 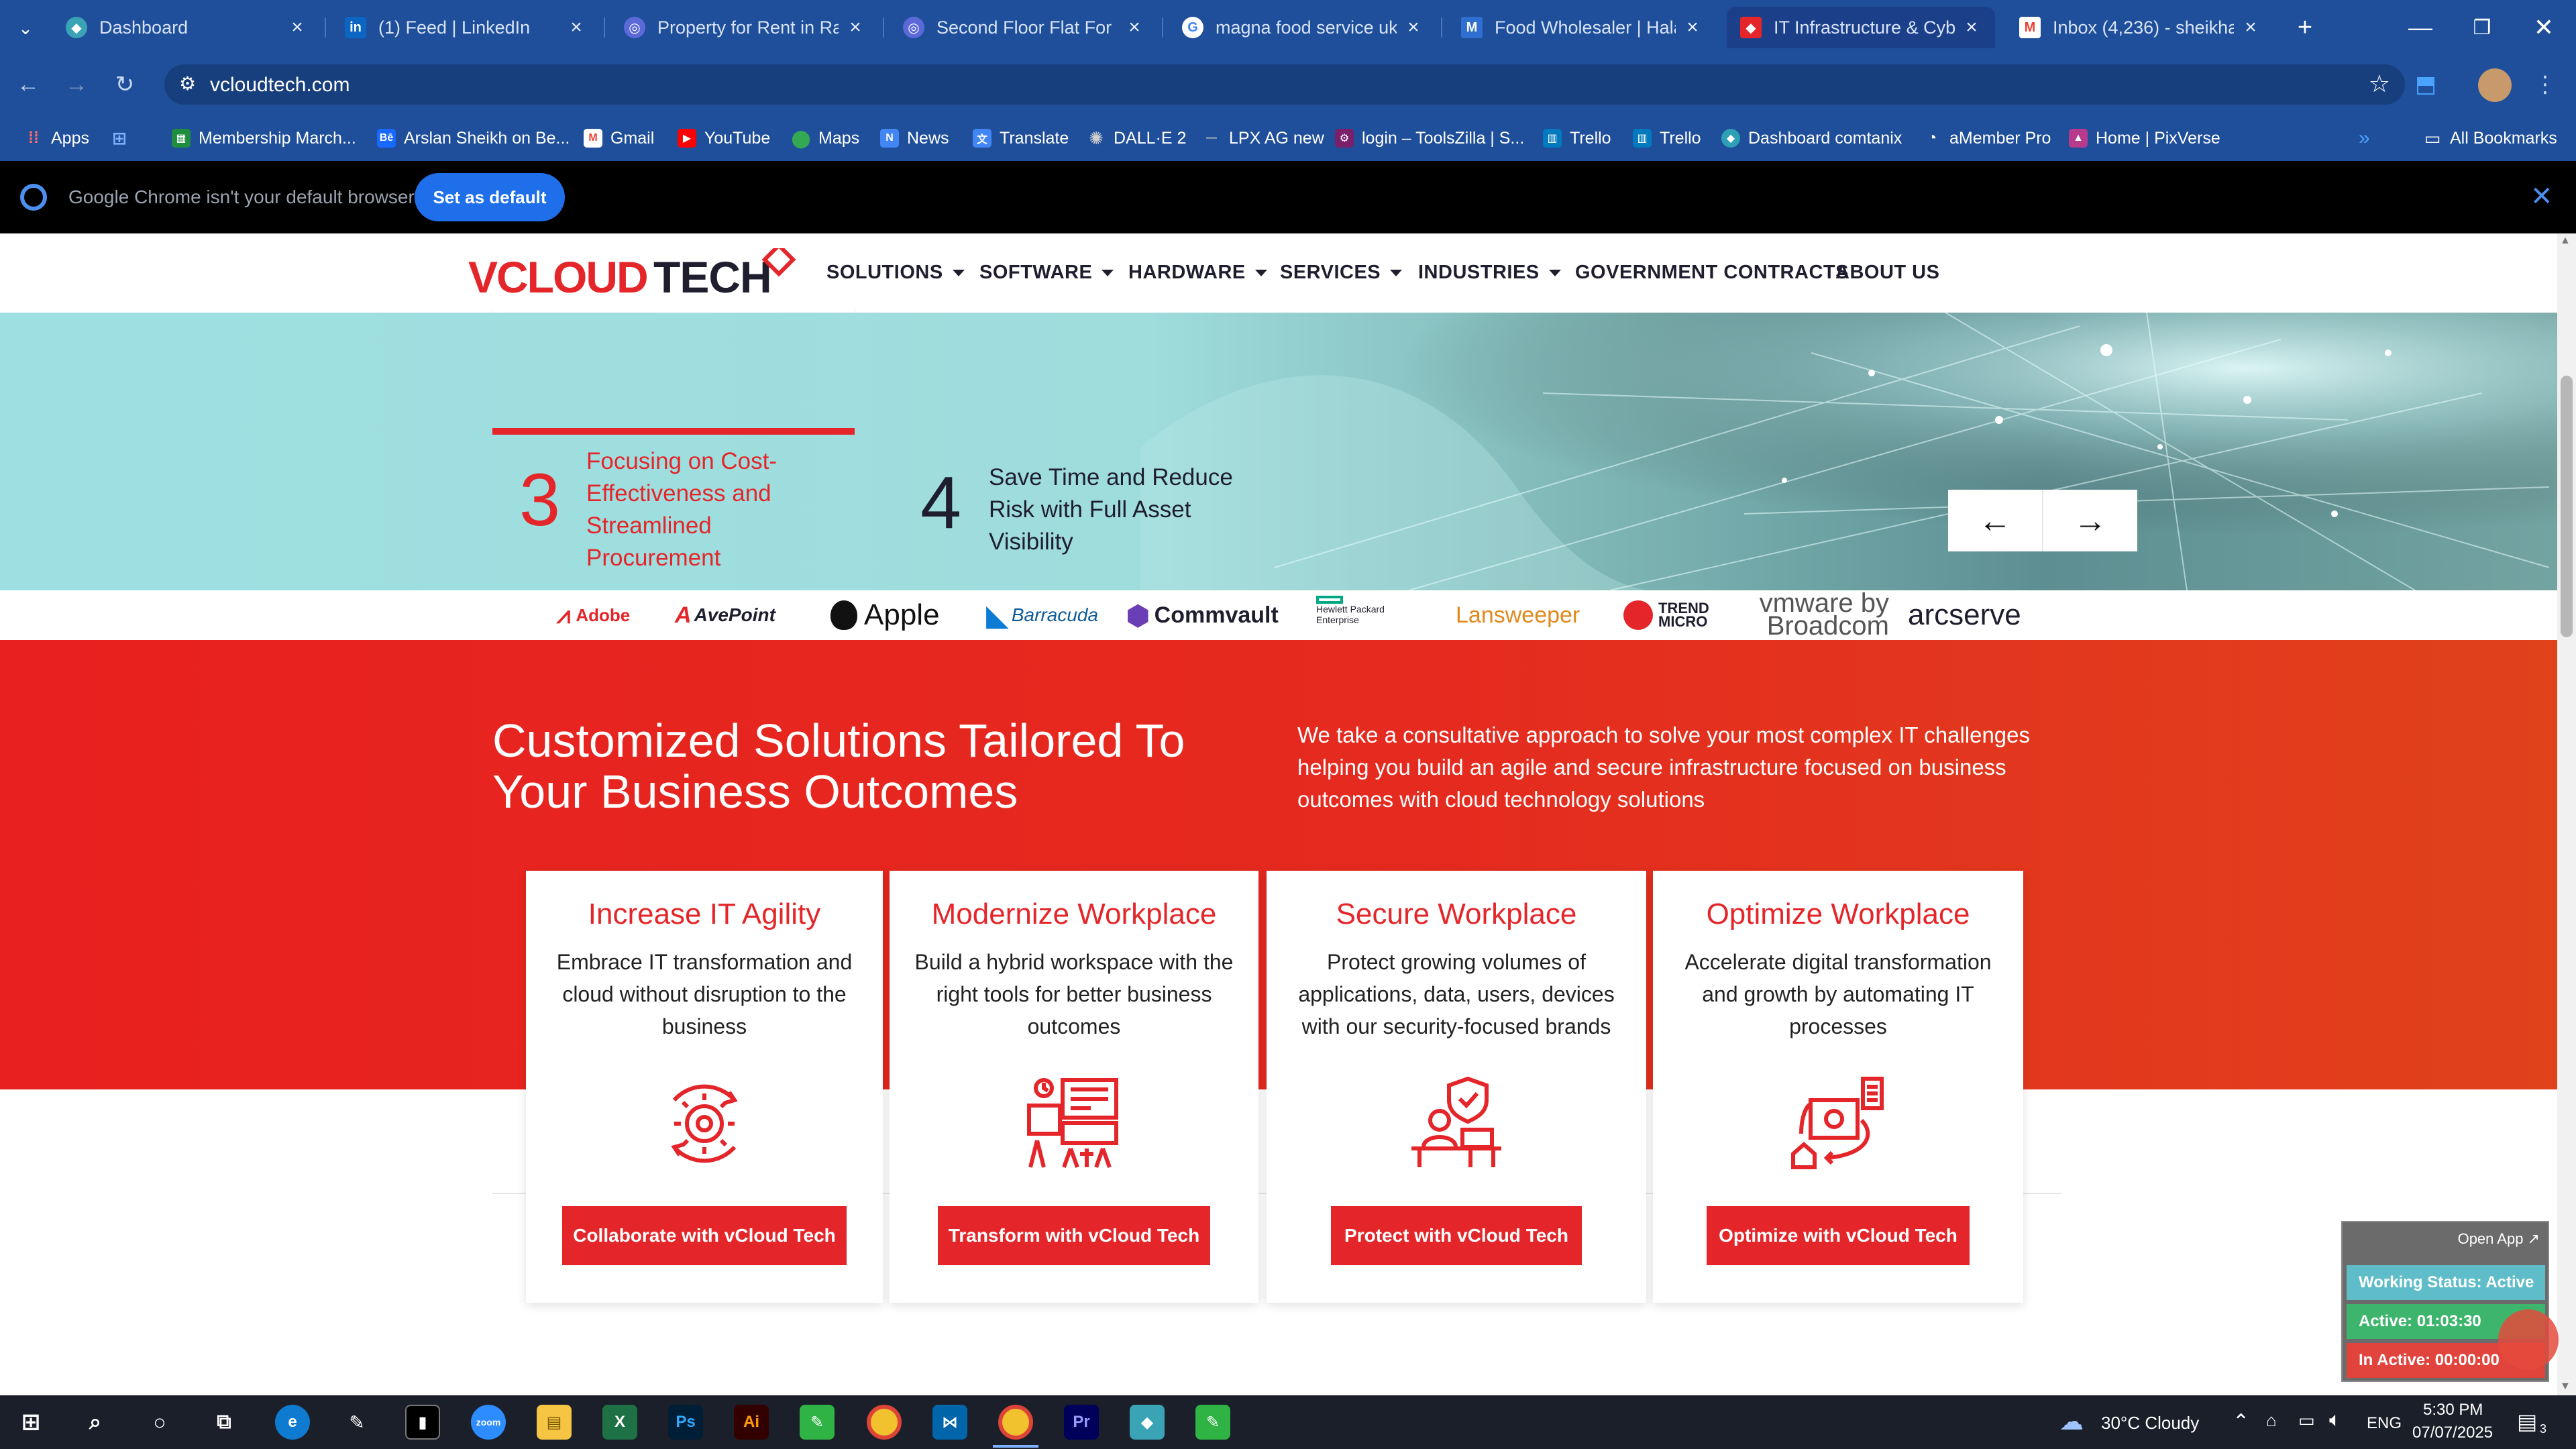 What do you see at coordinates (1046, 273) in the screenshot?
I see `nav-software: SOFTWARE` at bounding box center [1046, 273].